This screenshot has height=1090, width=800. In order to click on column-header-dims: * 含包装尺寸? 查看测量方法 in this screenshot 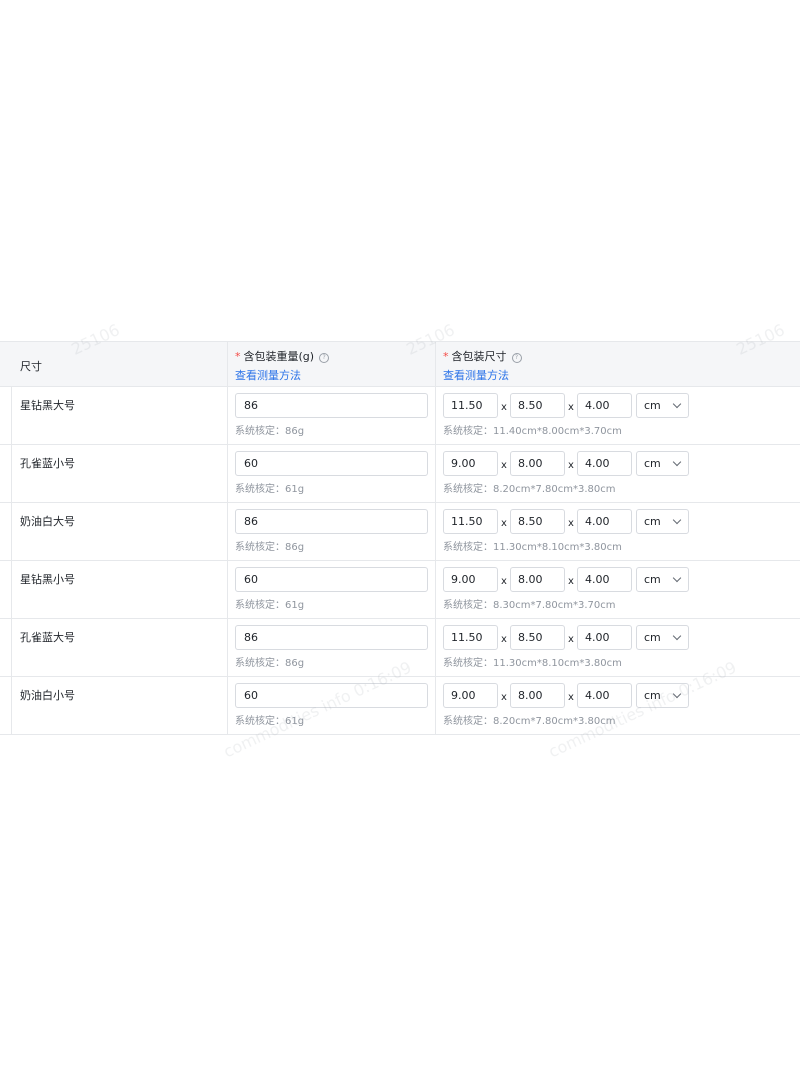, I will do `click(617, 364)`.